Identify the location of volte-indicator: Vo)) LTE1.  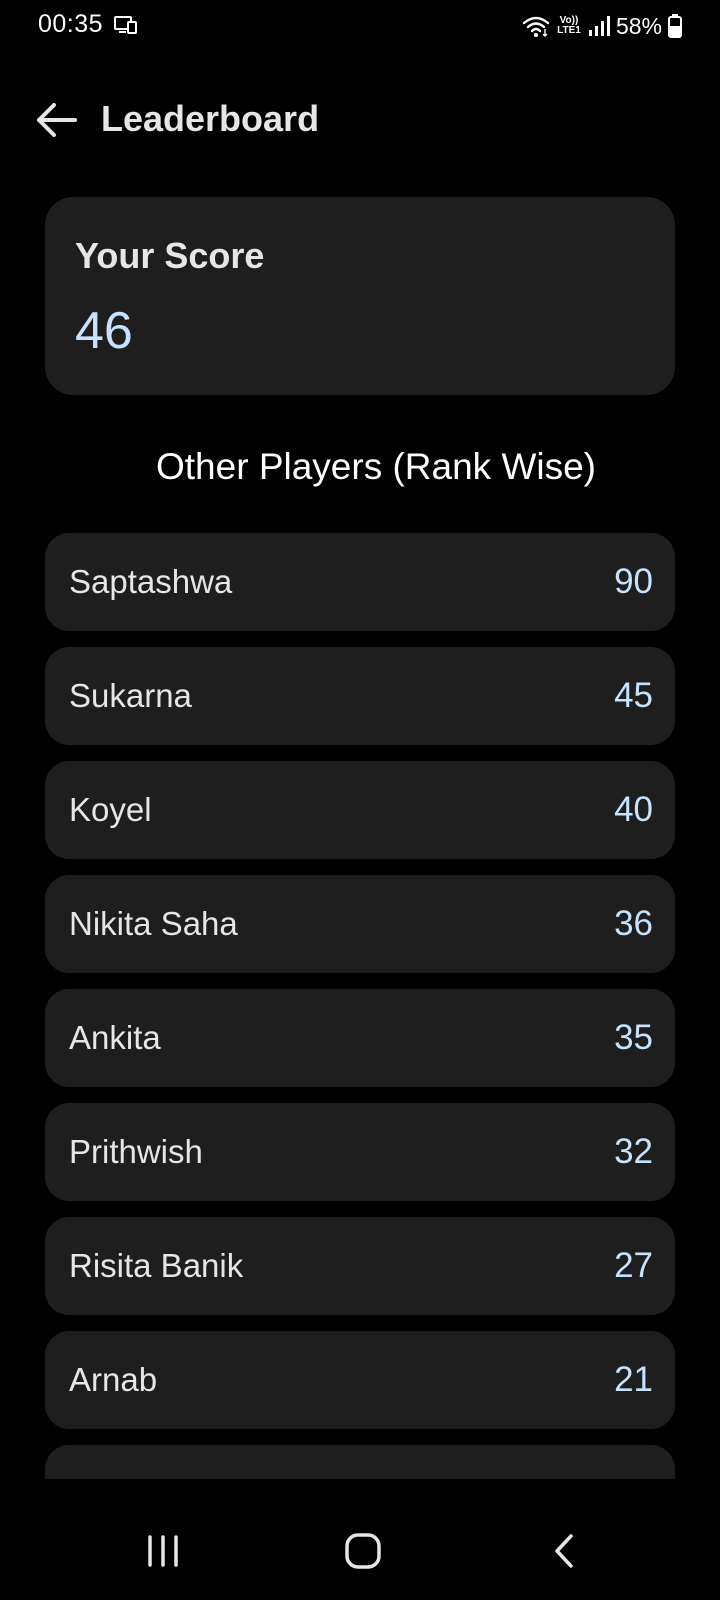
(569, 26).